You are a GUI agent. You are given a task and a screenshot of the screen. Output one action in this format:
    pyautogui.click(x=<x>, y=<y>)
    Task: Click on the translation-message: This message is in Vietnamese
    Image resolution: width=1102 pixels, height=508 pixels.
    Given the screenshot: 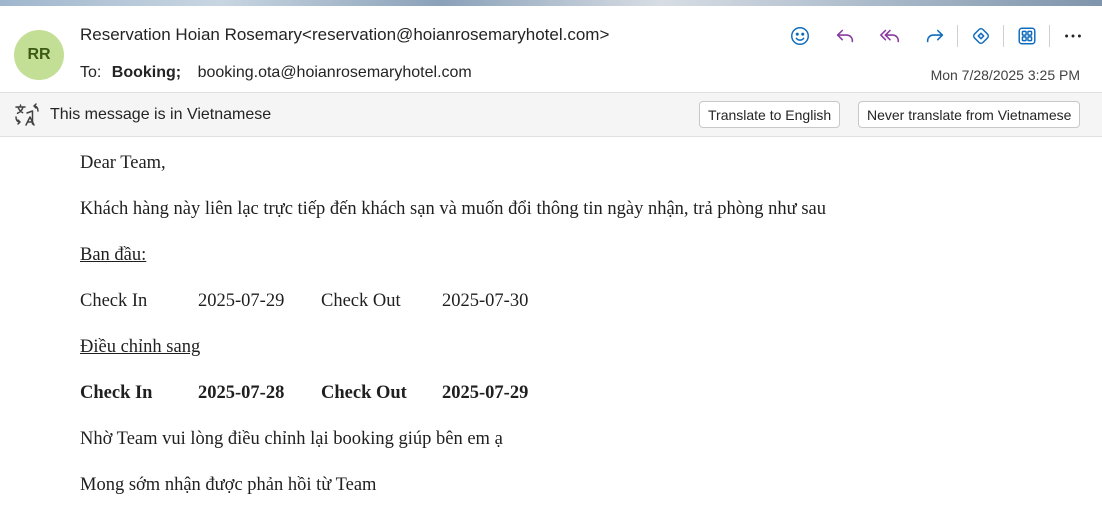 What is the action you would take?
    pyautogui.click(x=161, y=114)
    